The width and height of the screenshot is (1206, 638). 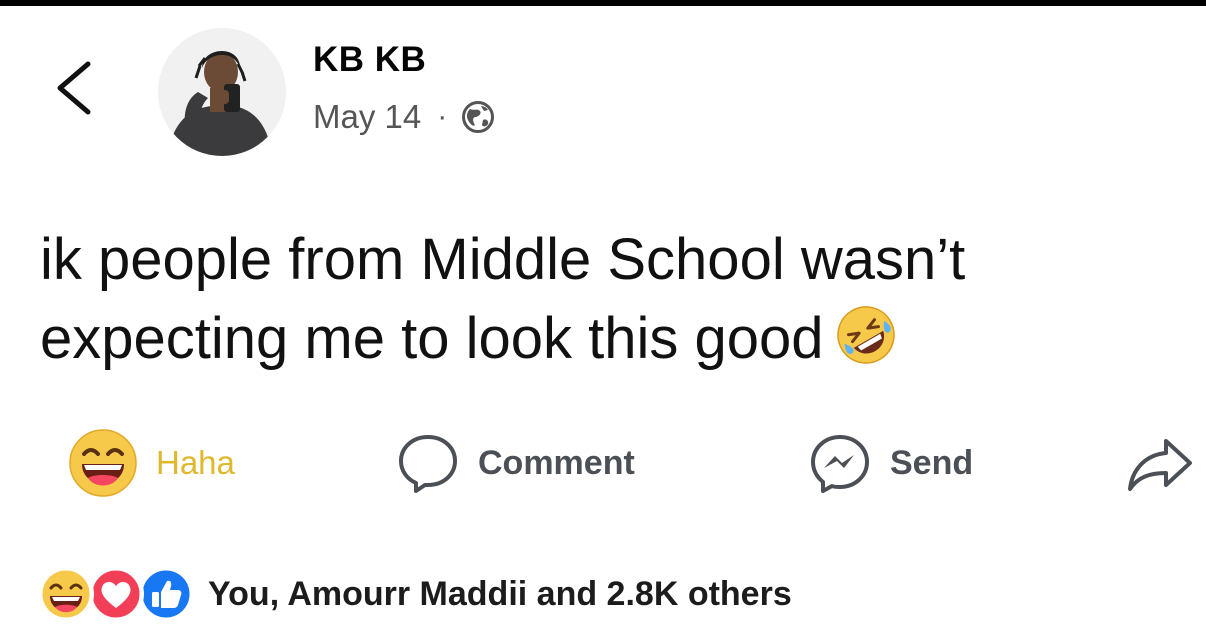 I want to click on post-meta: May 14 ·, so click(x=404, y=117).